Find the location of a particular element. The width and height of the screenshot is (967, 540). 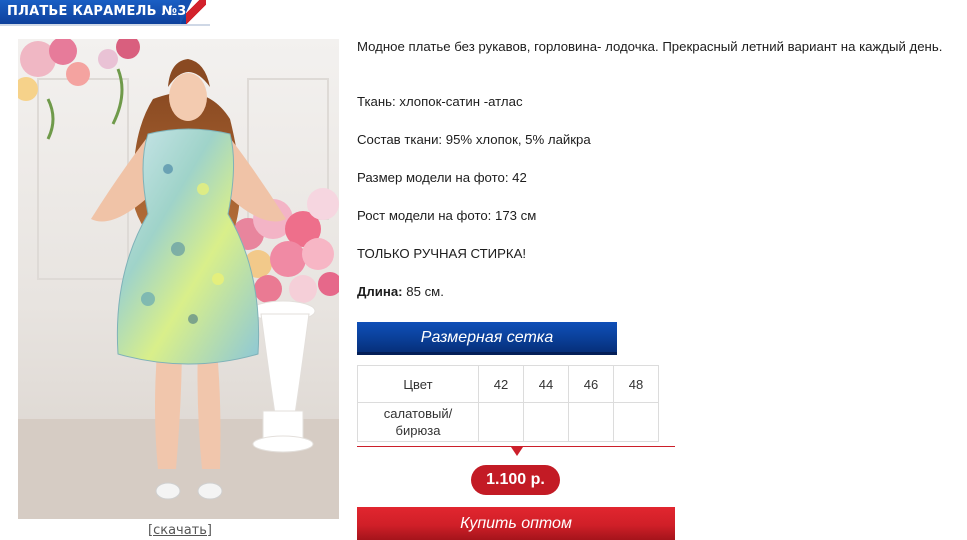

fabric-text: Ткань: хлопок-сатин -атлас is located at coordinates (440, 101).